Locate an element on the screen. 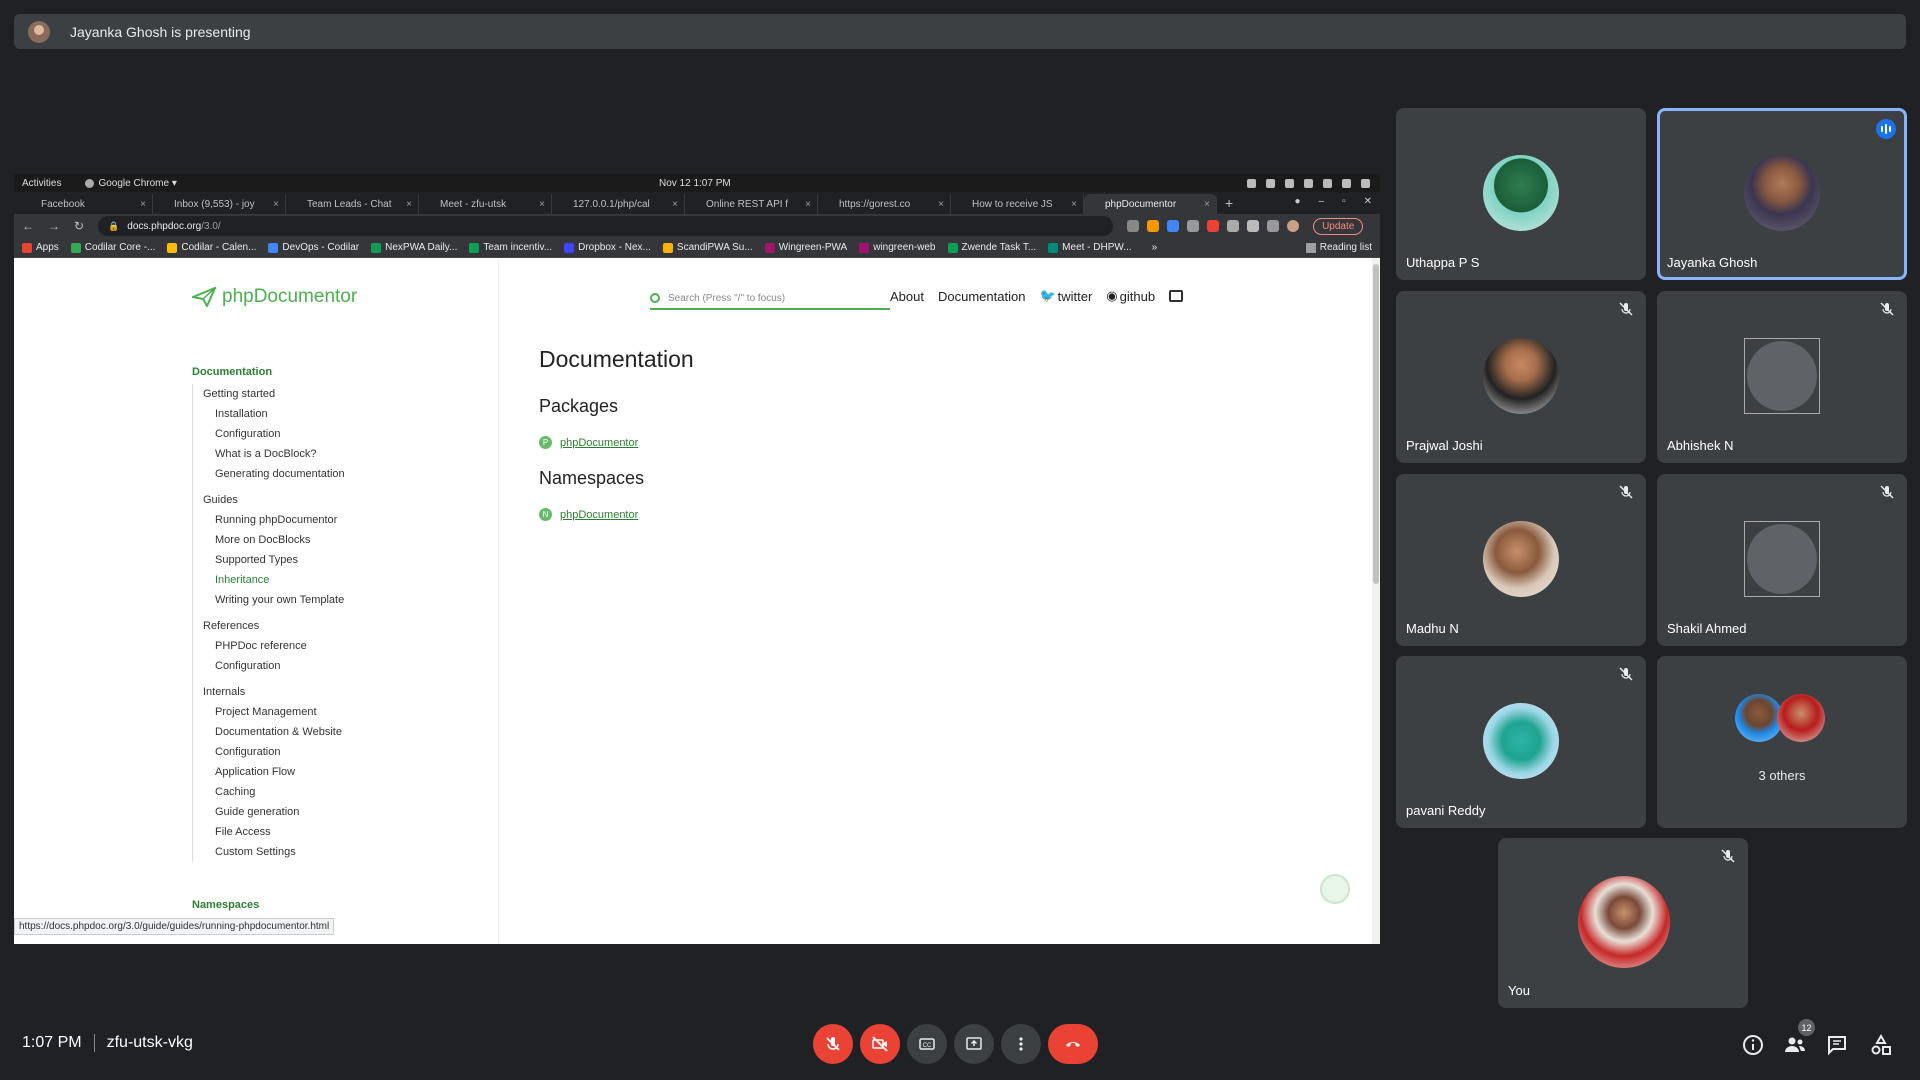  restore-icon: ▫ is located at coordinates (1344, 201).